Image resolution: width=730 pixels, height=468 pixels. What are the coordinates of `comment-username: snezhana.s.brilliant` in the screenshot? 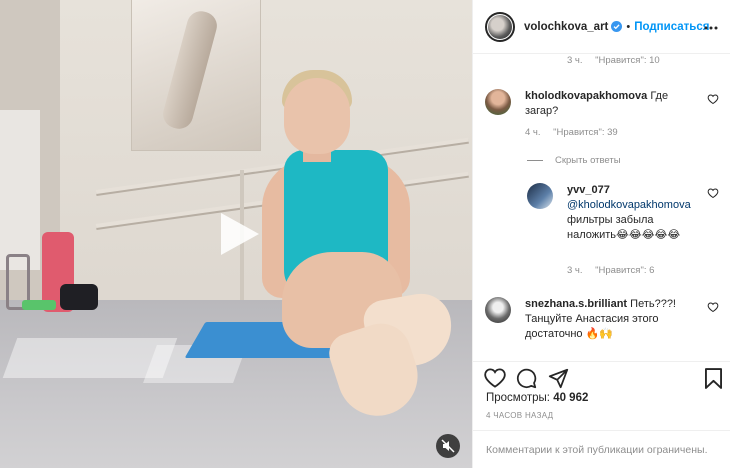 It's located at (576, 304).